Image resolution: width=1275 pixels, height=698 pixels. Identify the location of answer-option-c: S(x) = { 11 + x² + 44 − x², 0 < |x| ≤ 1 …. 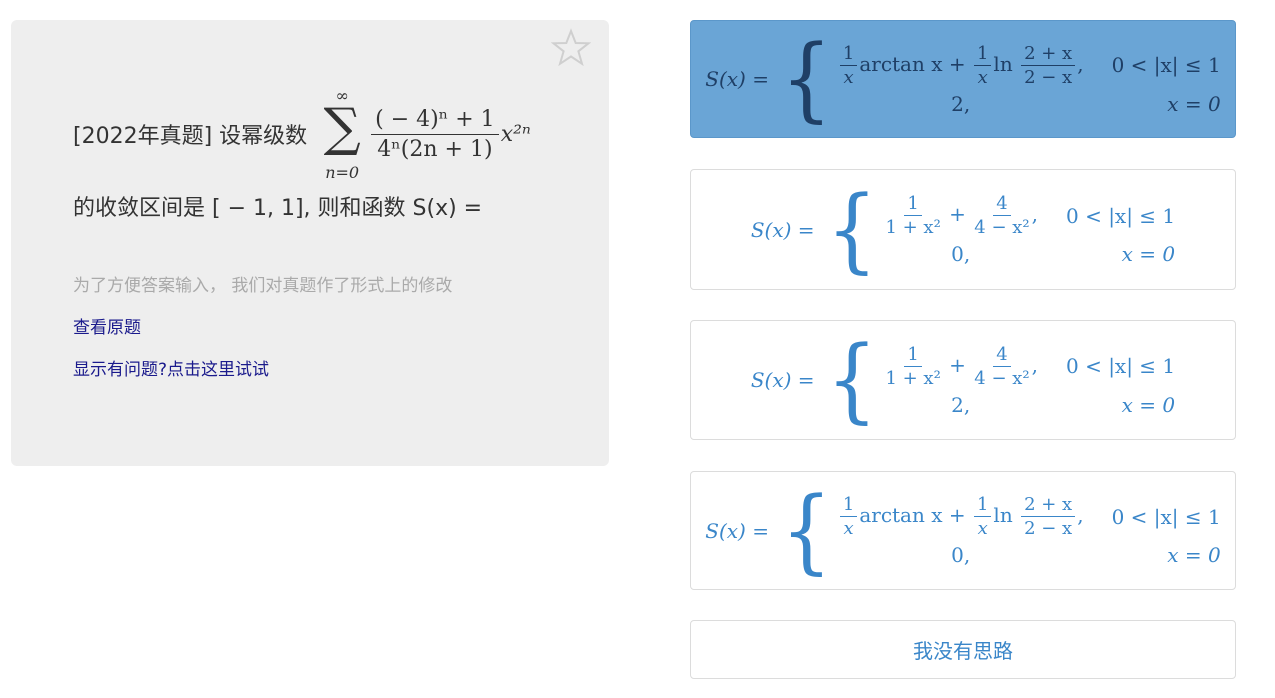
(963, 380).